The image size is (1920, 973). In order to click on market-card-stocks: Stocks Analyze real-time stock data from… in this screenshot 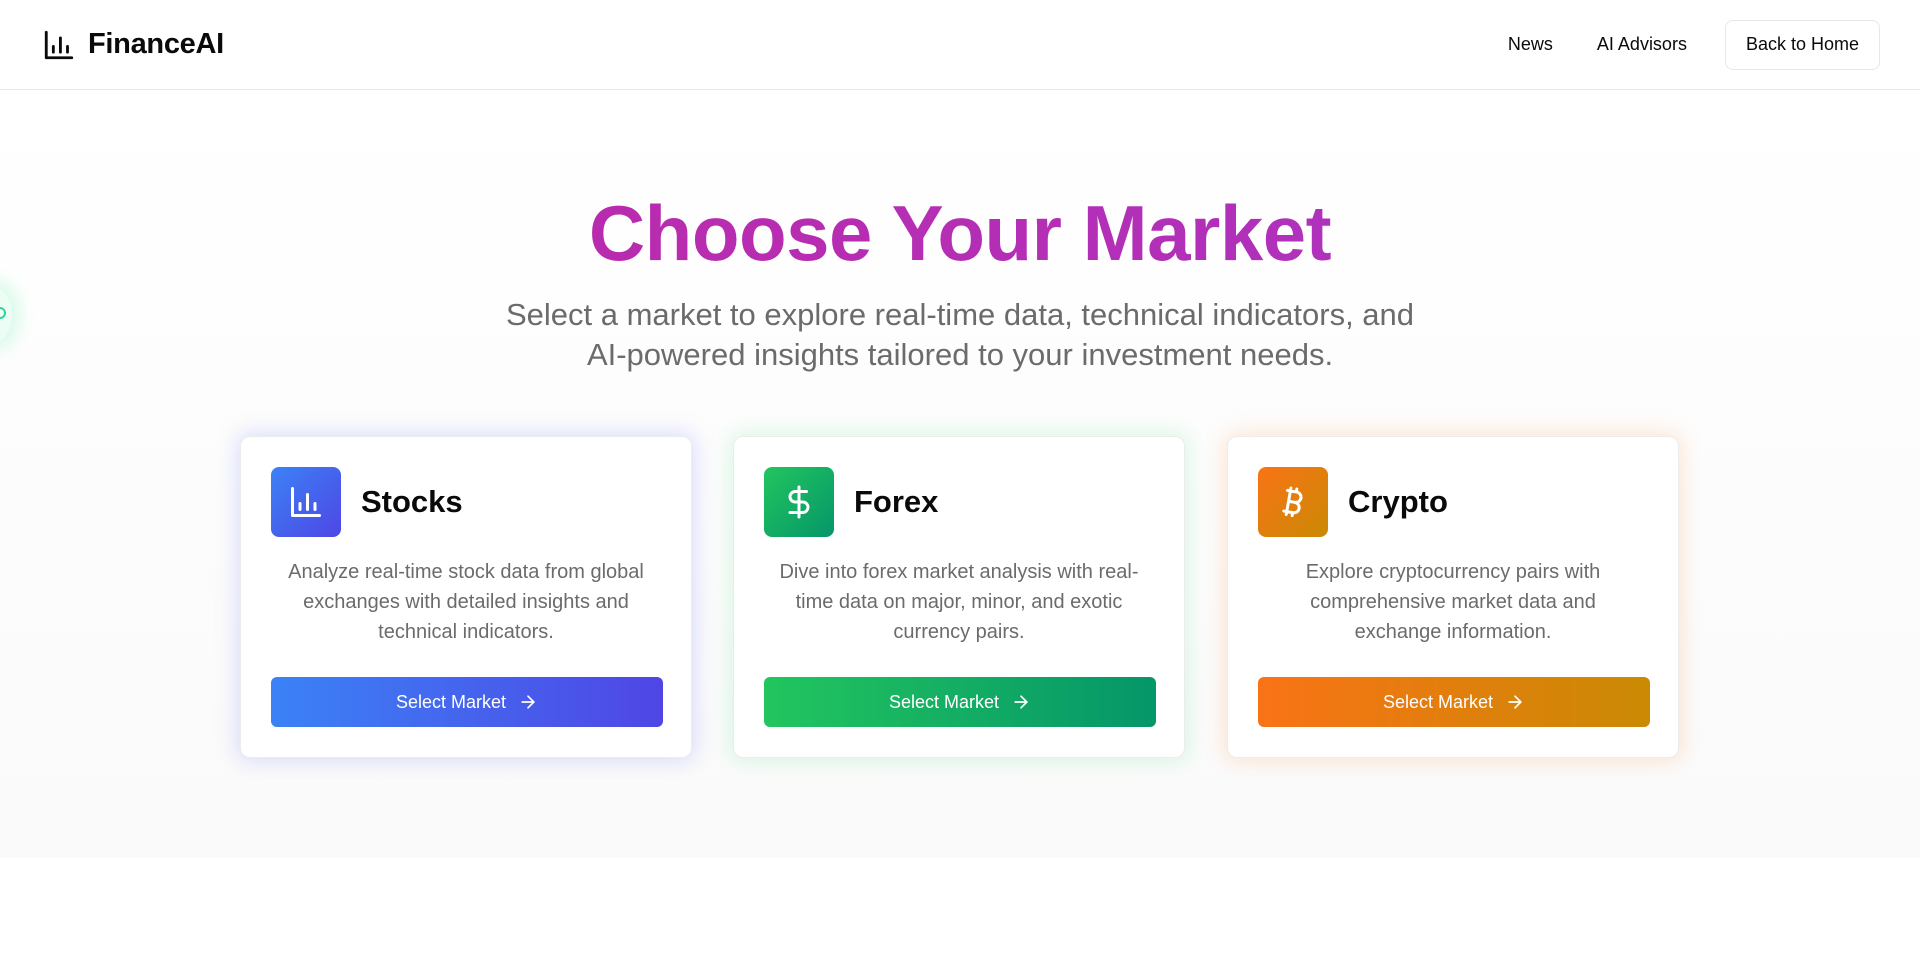, I will do `click(466, 597)`.